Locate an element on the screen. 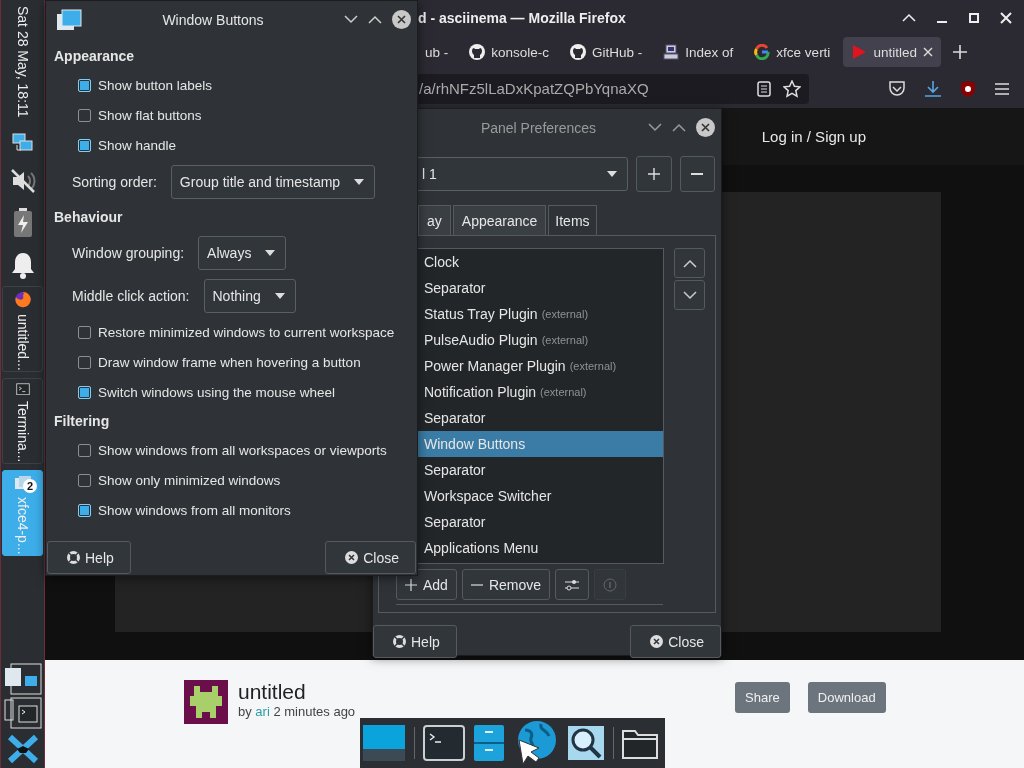 This screenshot has width=1024, height=768. checkbox-label: Switch windows using the mouse wheel is located at coordinates (217, 392).